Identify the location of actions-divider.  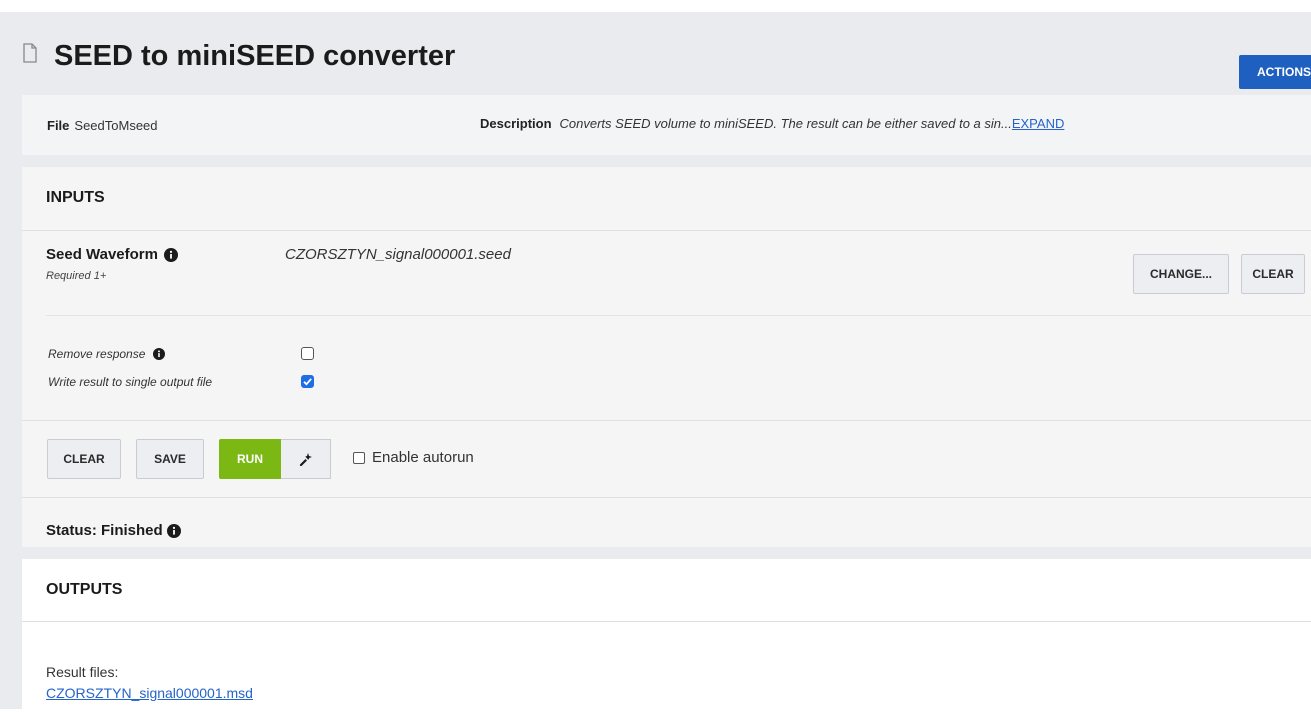
(666, 420).